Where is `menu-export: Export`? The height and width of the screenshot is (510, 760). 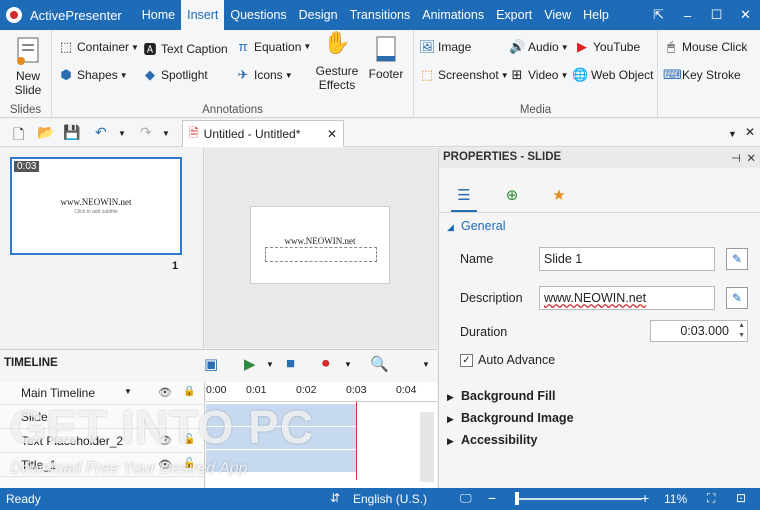 menu-export: Export is located at coordinates (514, 15).